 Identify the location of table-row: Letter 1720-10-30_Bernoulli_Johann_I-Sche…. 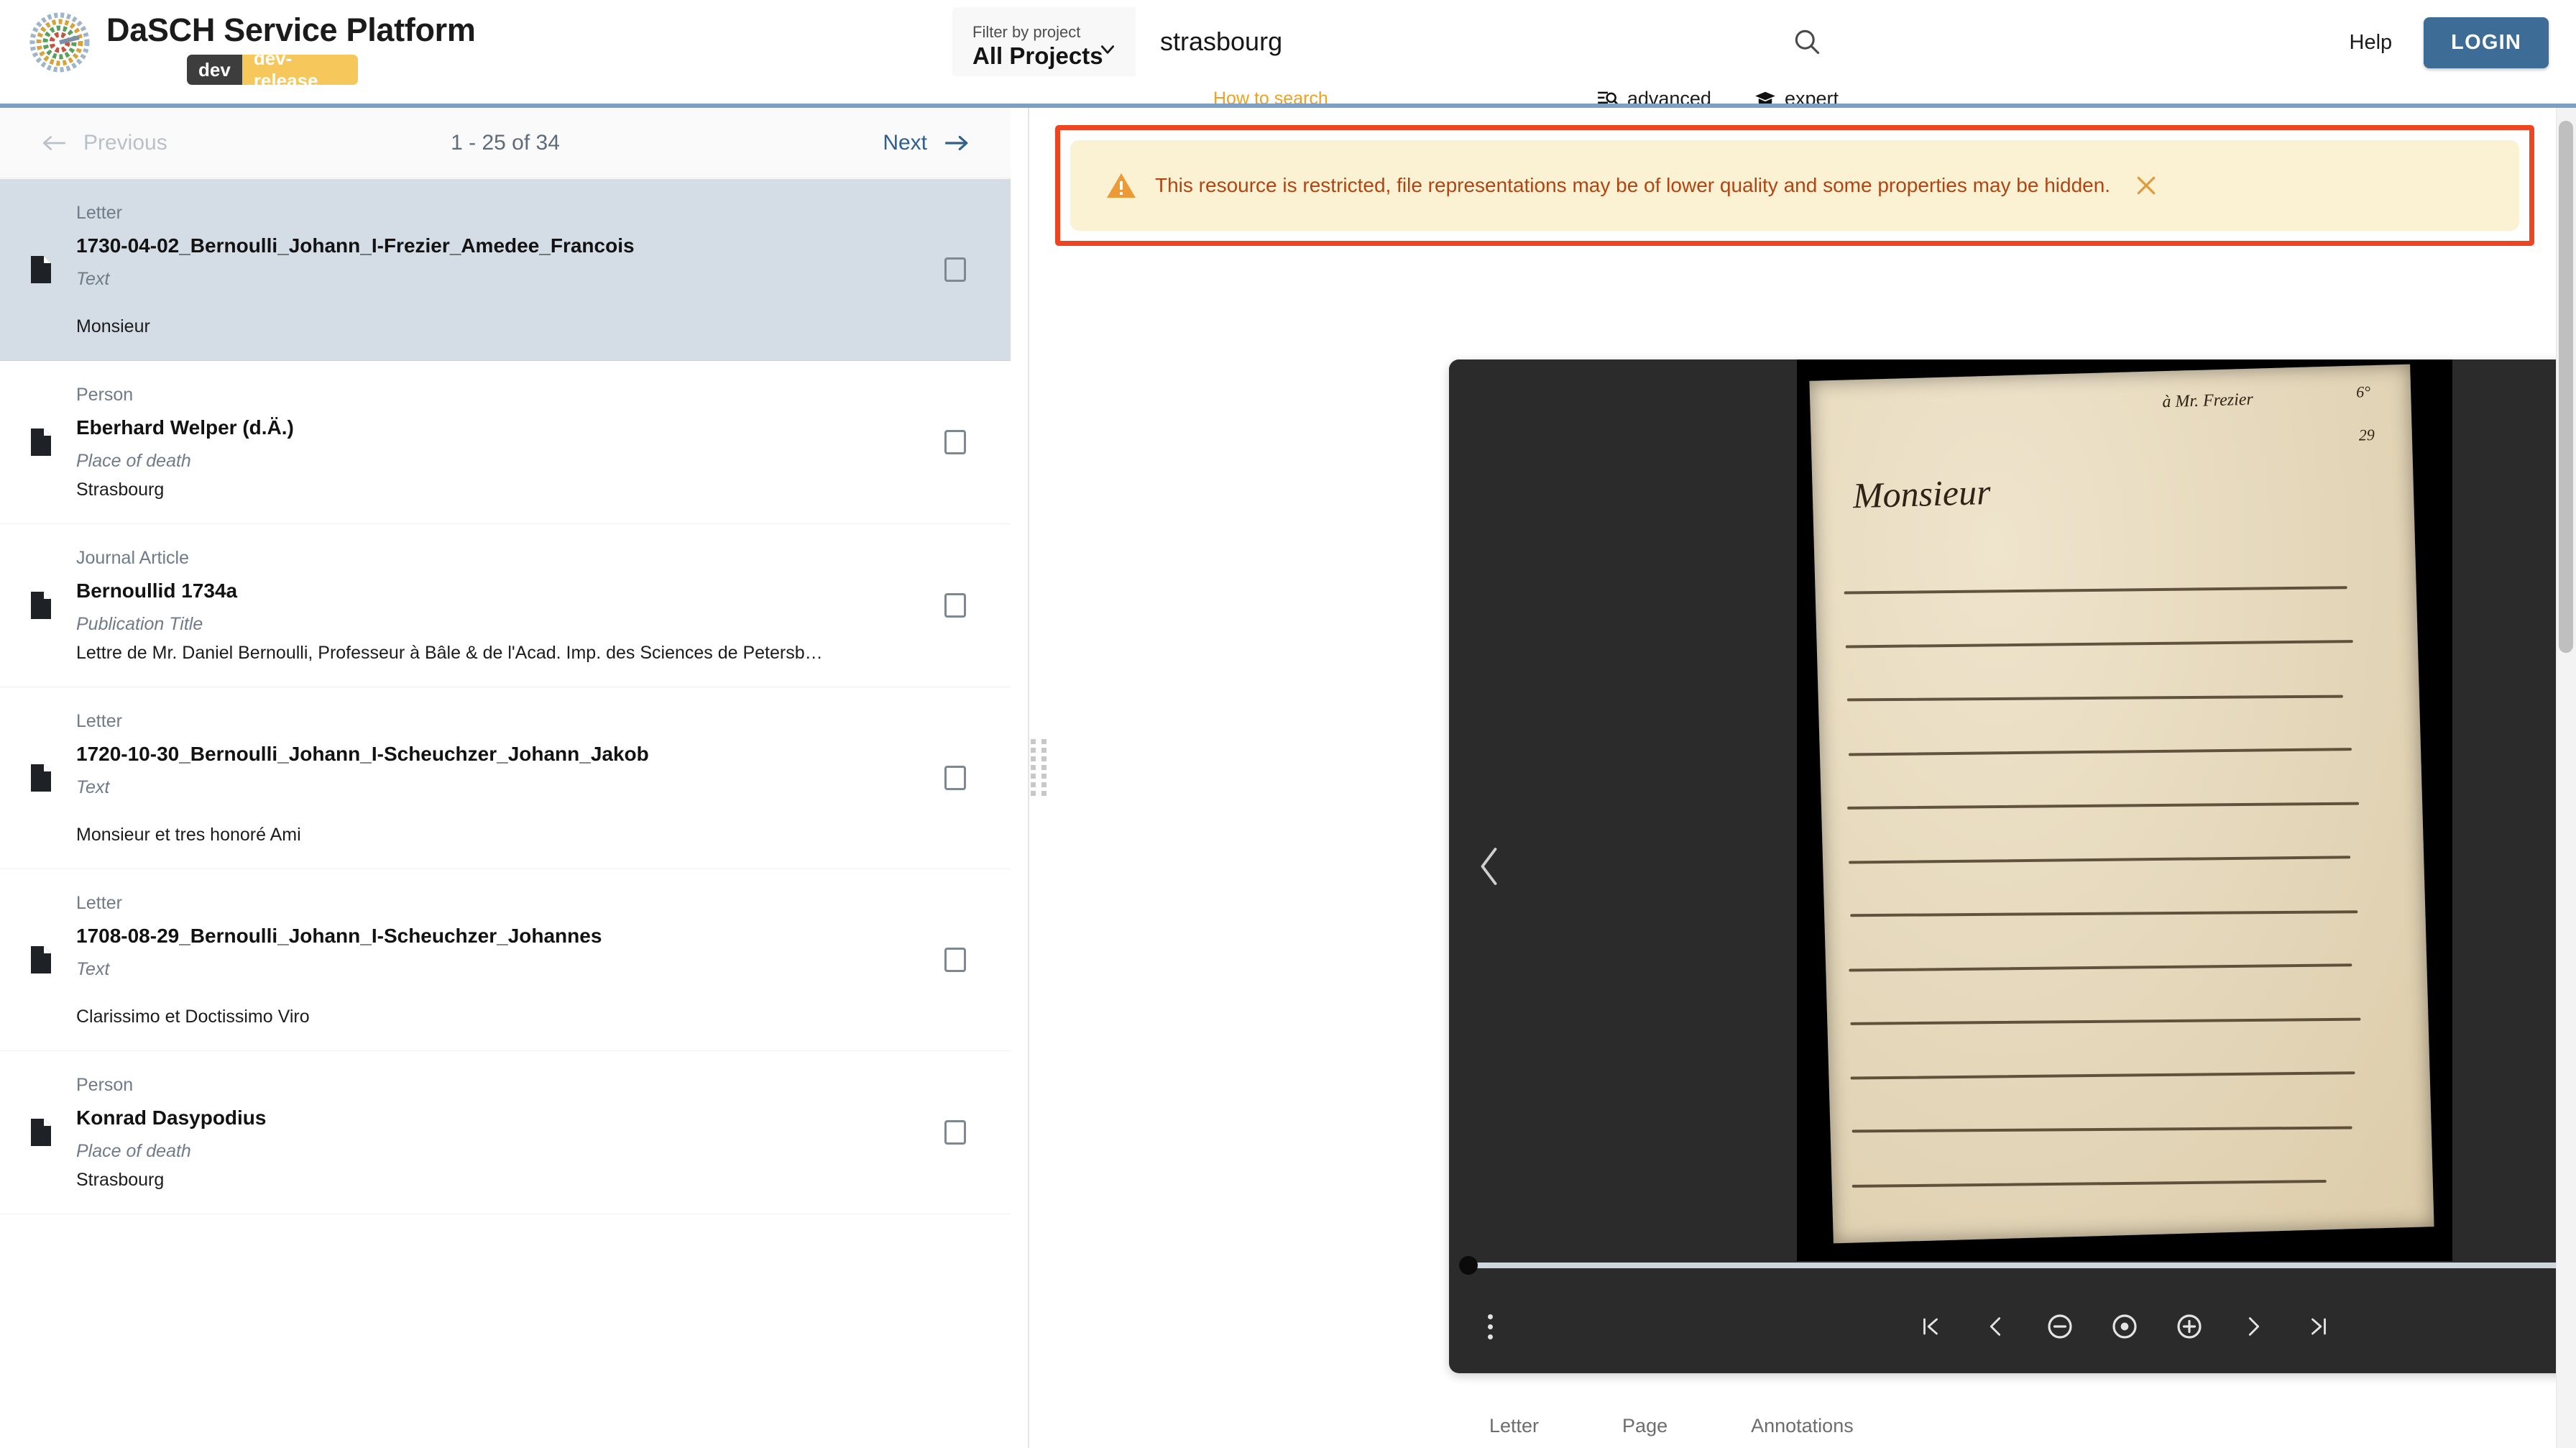
(505, 778).